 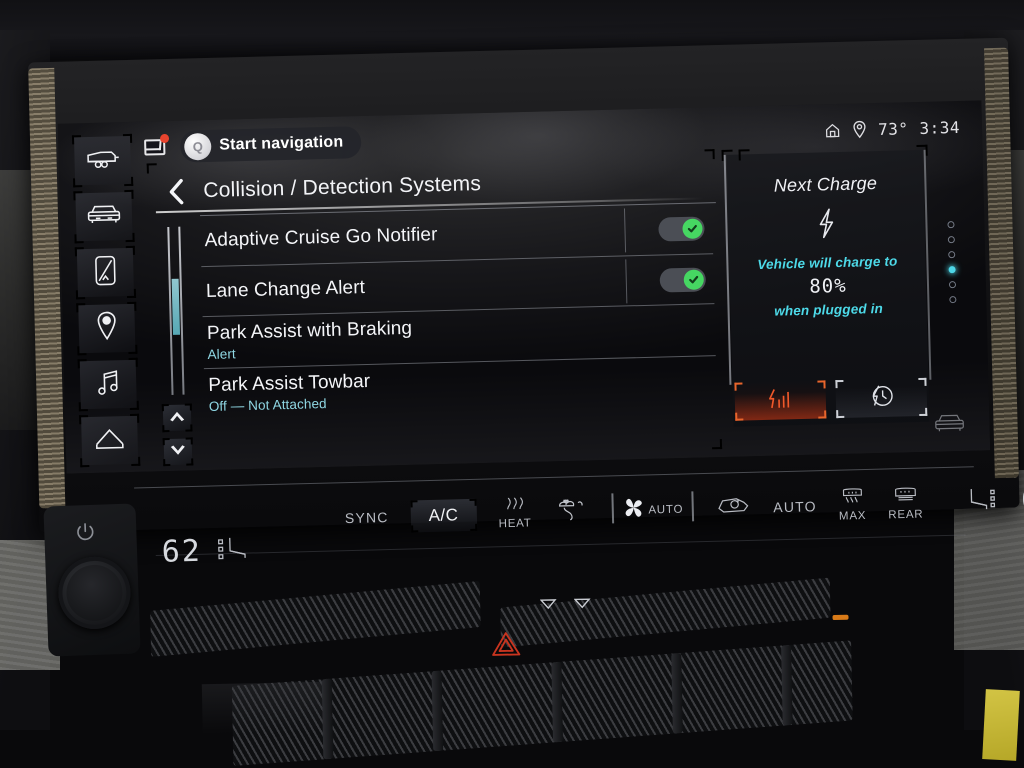 I want to click on scroll-down-button, so click(x=178, y=452).